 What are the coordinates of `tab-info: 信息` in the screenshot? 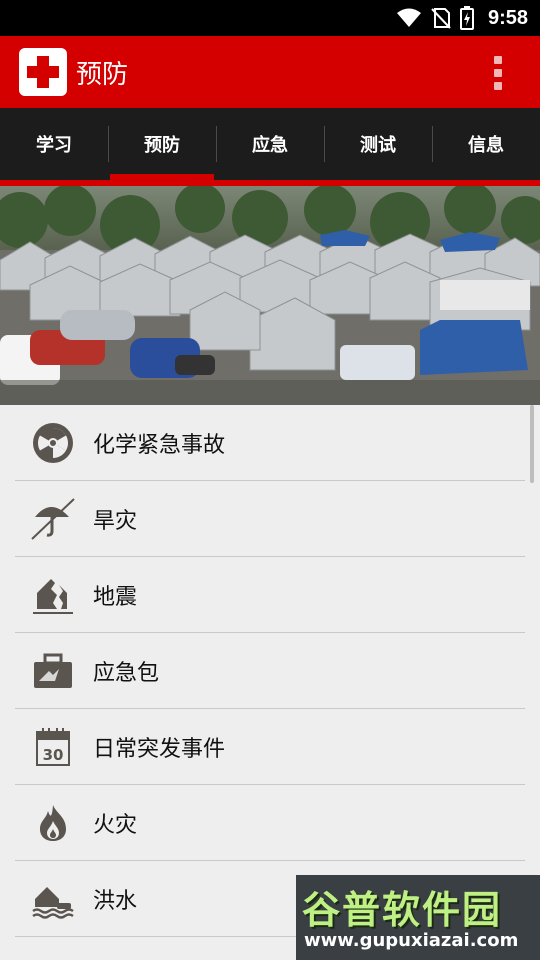 It's located at (486, 144).